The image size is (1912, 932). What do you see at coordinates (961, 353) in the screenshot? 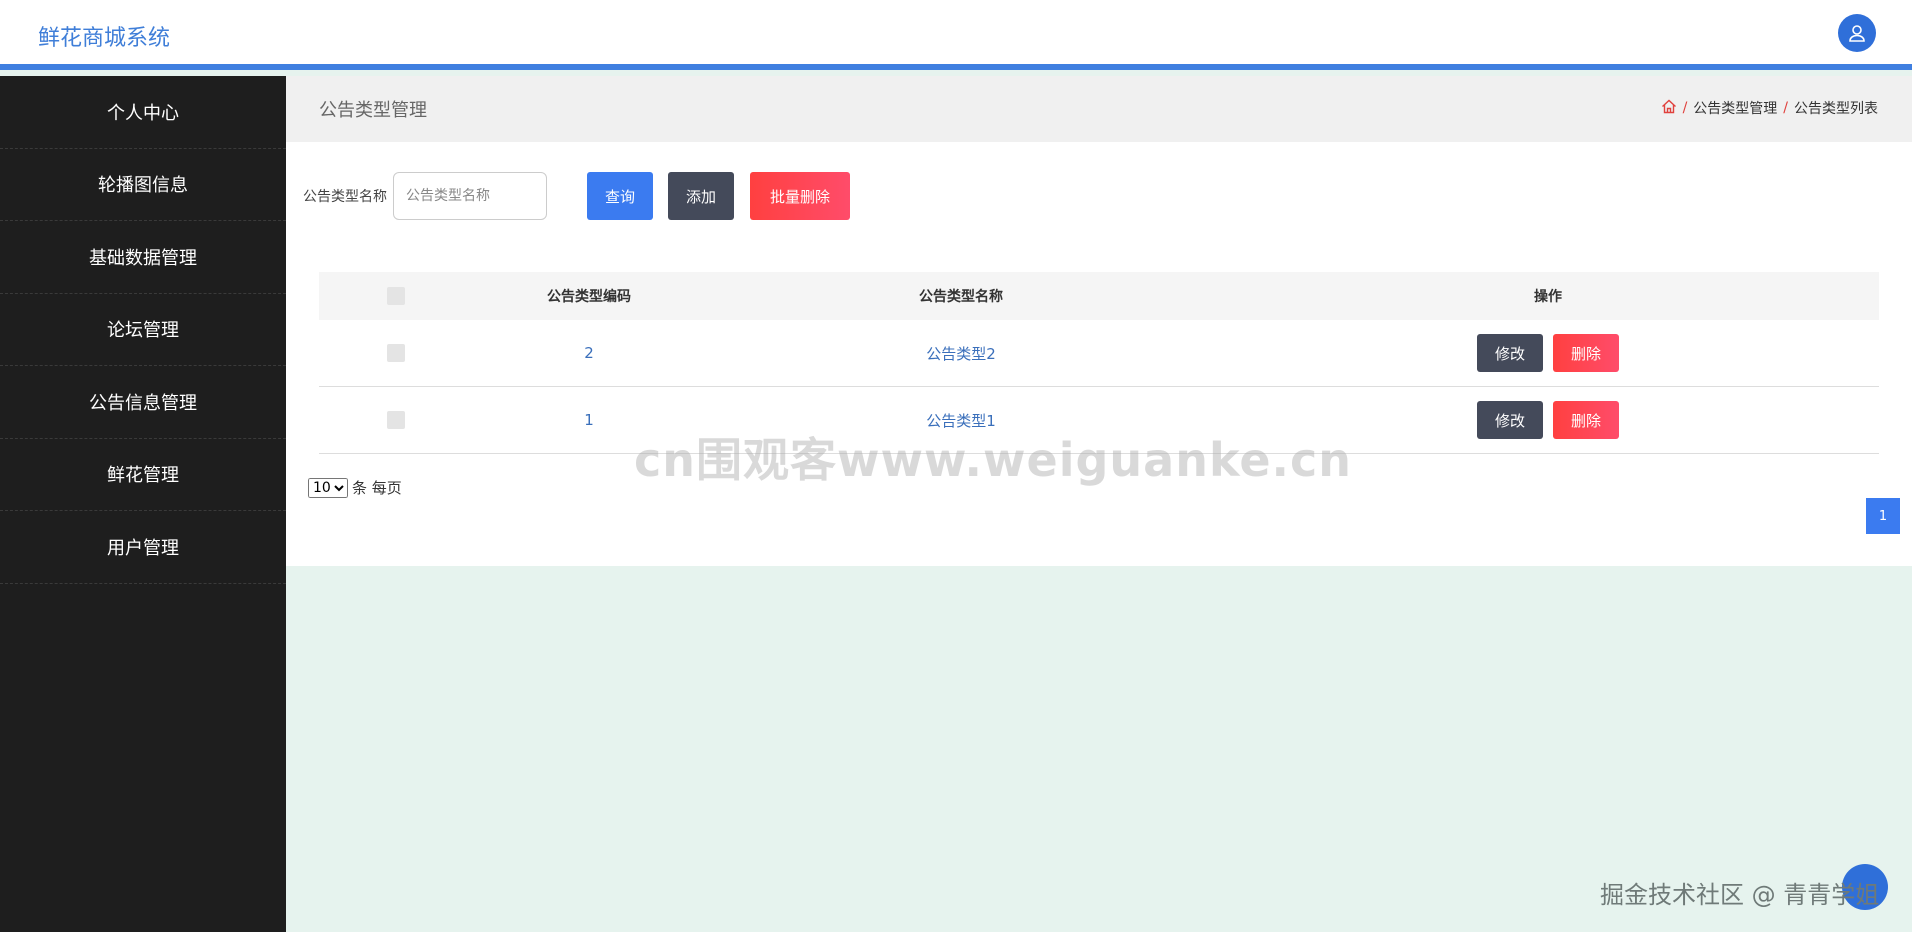
I see `row-name: 公告类型2` at bounding box center [961, 353].